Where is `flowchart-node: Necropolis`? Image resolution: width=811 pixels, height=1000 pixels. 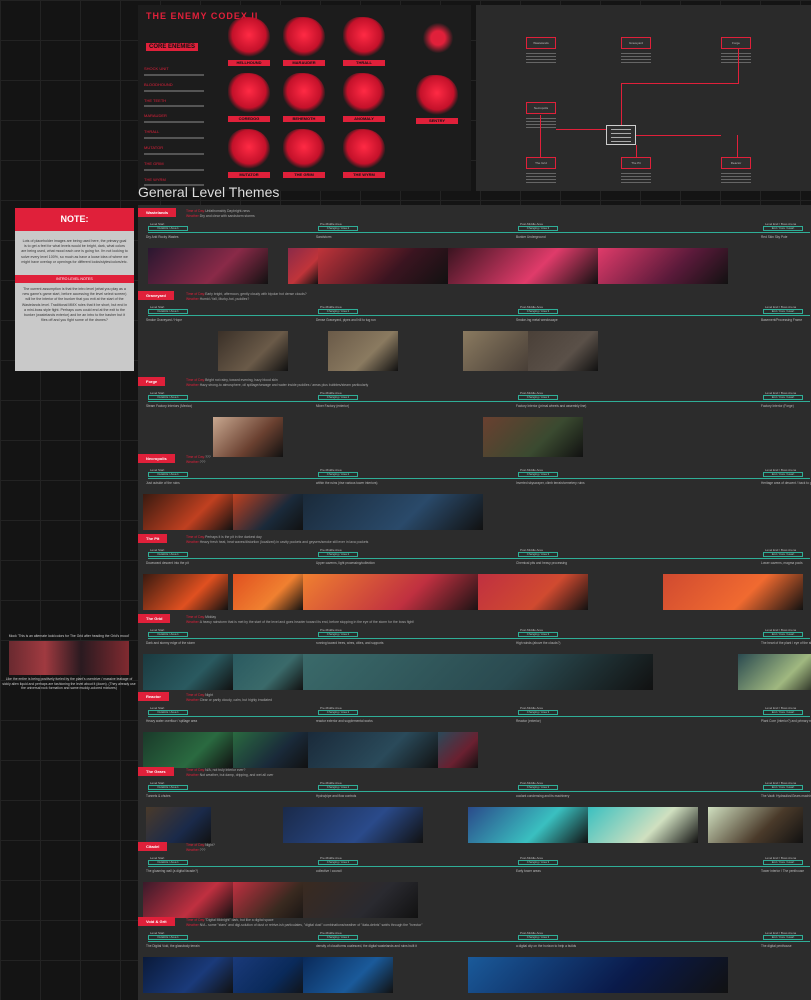 flowchart-node: Necropolis is located at coordinates (541, 108).